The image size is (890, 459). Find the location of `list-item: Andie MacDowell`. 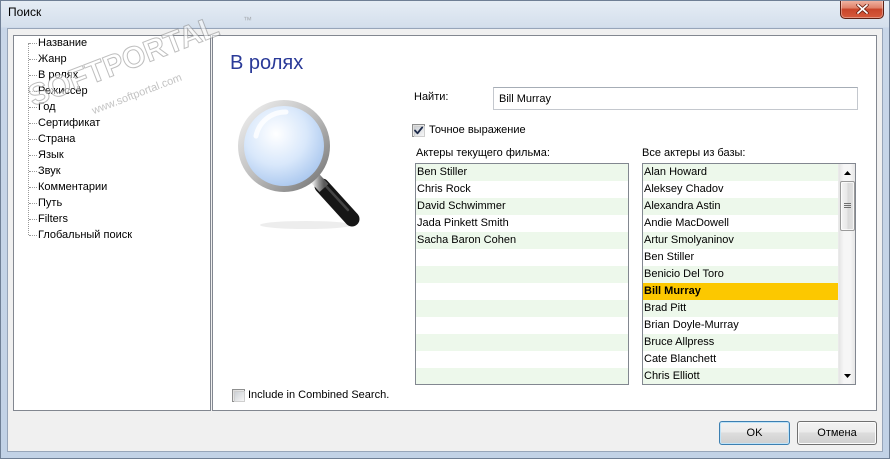

list-item: Andie MacDowell is located at coordinates (740, 223).